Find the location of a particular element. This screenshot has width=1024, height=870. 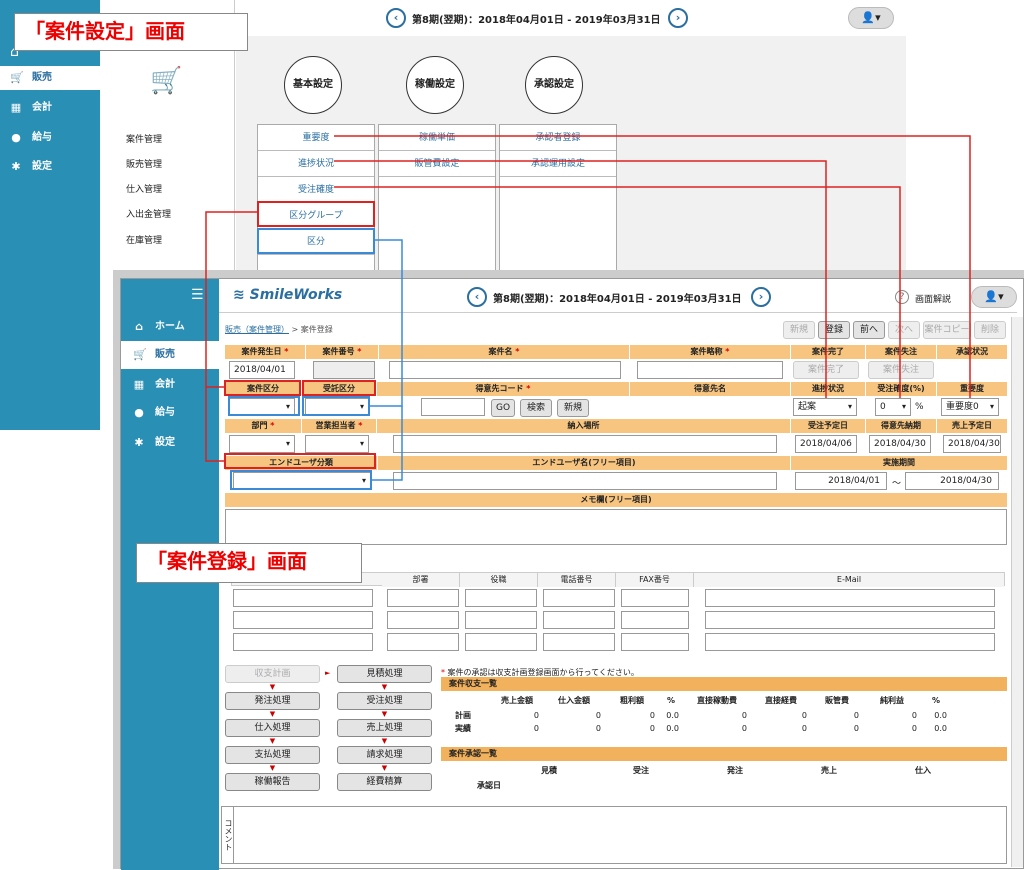

callout-case-registration: 「案件登録」画面 is located at coordinates (249, 563).